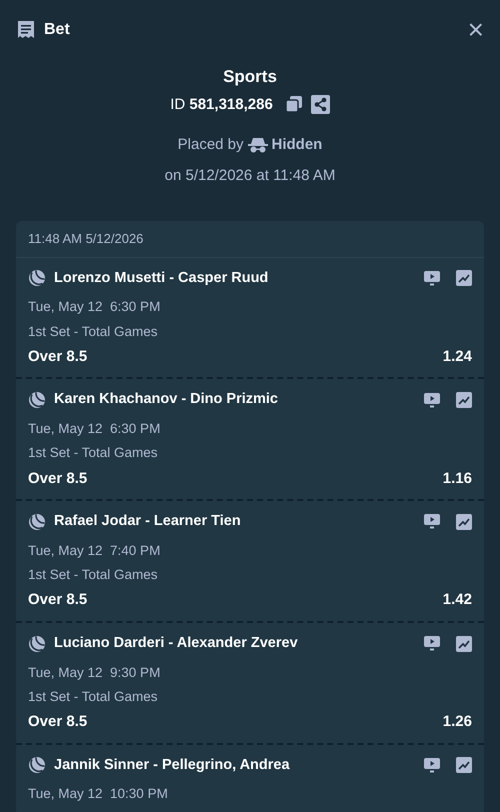 The width and height of the screenshot is (500, 812). Describe the element at coordinates (221, 104) in the screenshot. I see `bet-id: ID 581,318,286` at that location.